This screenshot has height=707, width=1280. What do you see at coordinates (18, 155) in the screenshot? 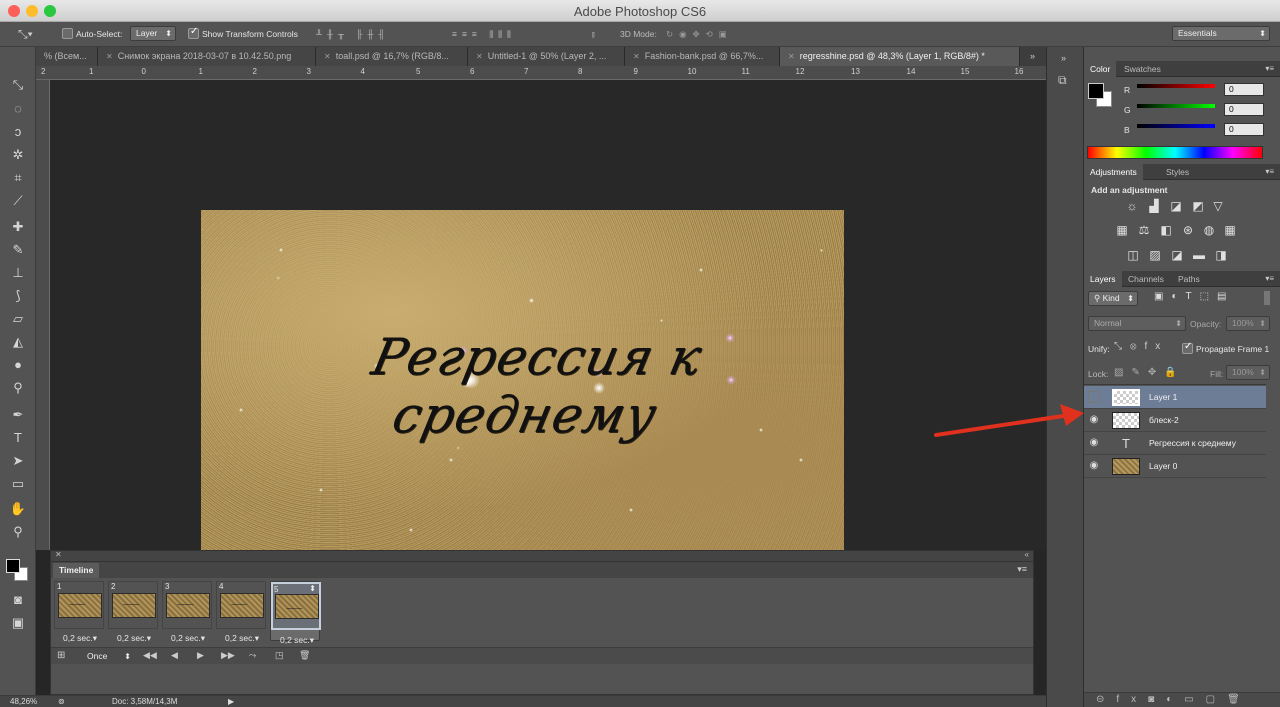
I see `magic-wand-tool-icon: ✲` at bounding box center [18, 155].